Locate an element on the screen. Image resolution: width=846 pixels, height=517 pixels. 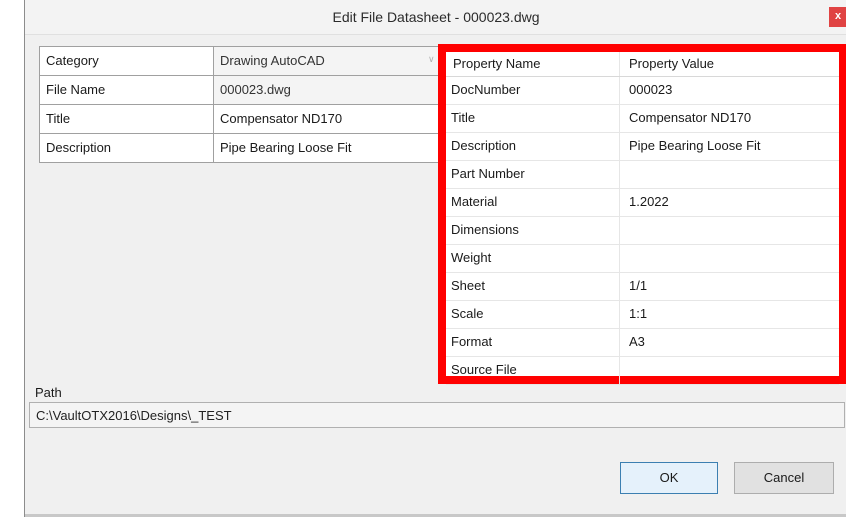
title-bar: Edit File Datasheet - 000023.dwg x is located at coordinates (435, 17).